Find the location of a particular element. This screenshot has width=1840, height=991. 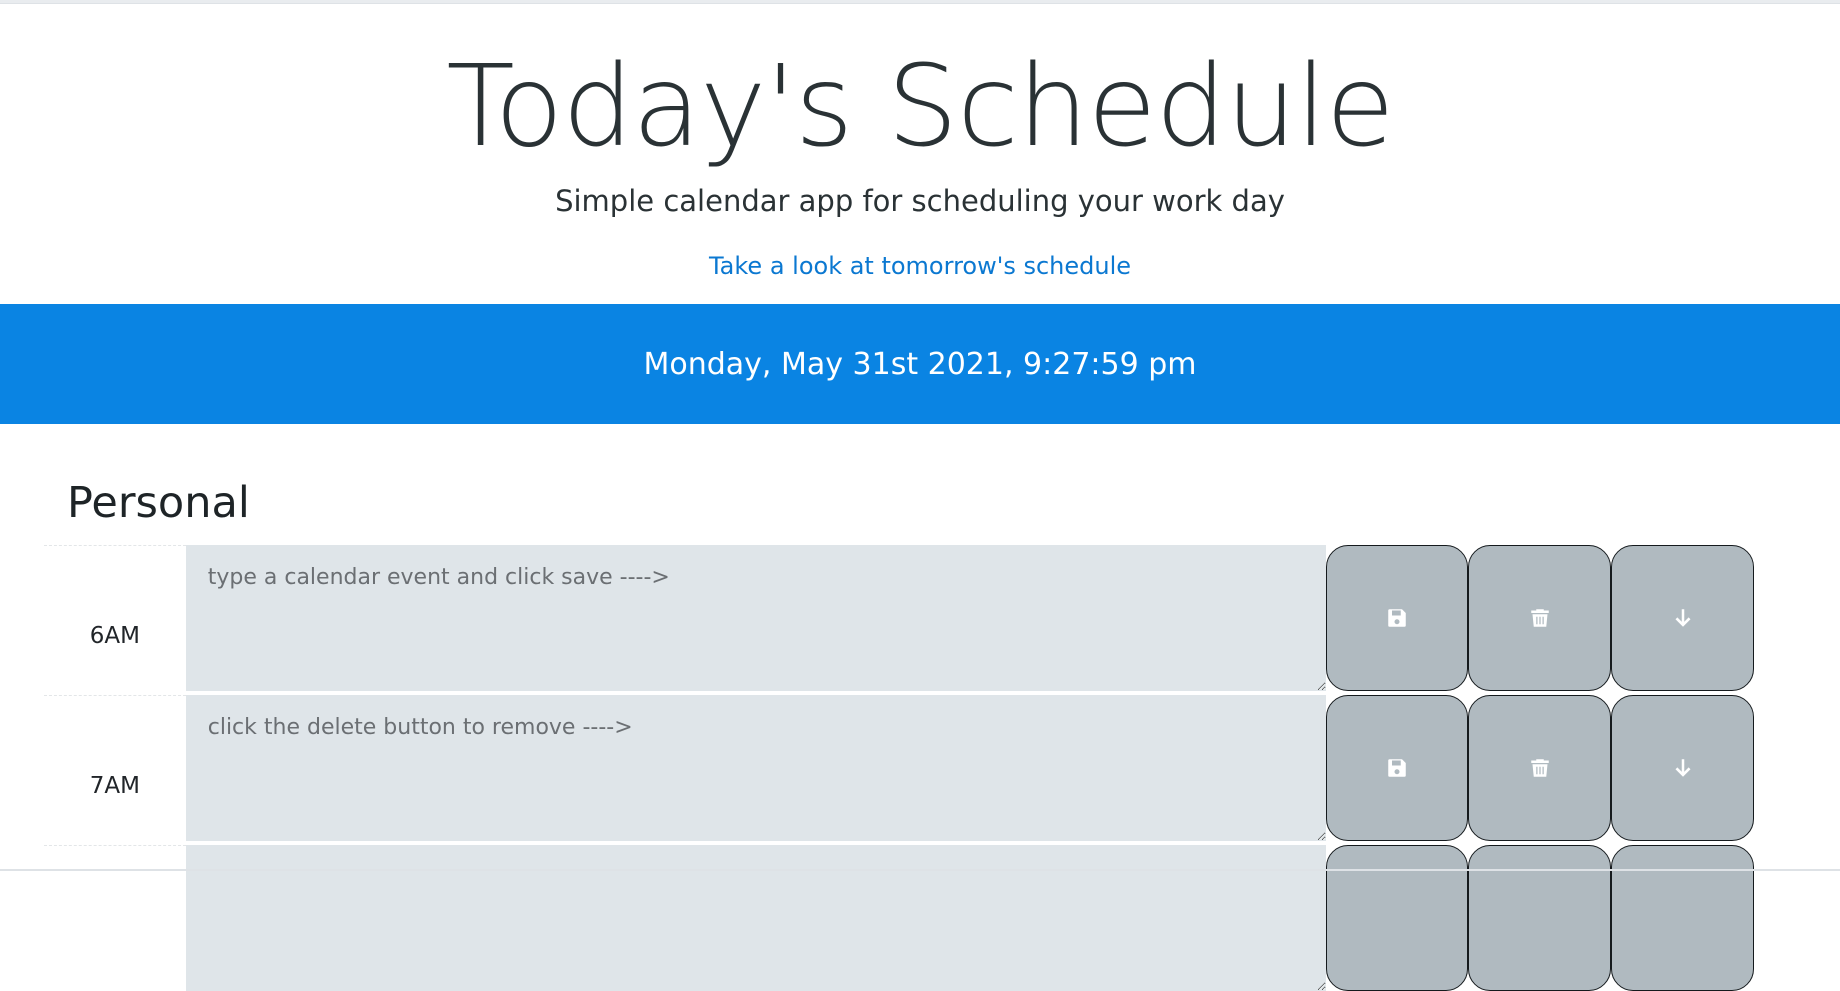

section-title: Personal is located at coordinates (158, 503).